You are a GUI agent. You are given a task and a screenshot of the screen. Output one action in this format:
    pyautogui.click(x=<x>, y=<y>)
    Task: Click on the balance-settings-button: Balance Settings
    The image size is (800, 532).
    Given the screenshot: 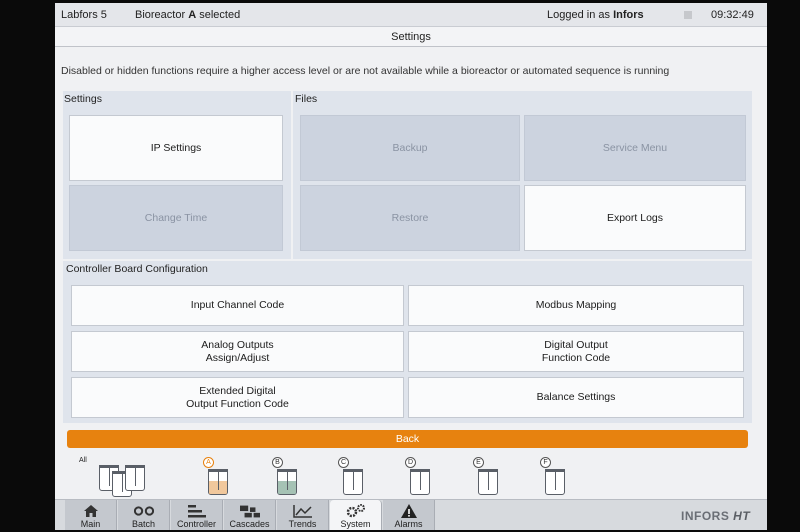 What is the action you would take?
    pyautogui.click(x=576, y=397)
    